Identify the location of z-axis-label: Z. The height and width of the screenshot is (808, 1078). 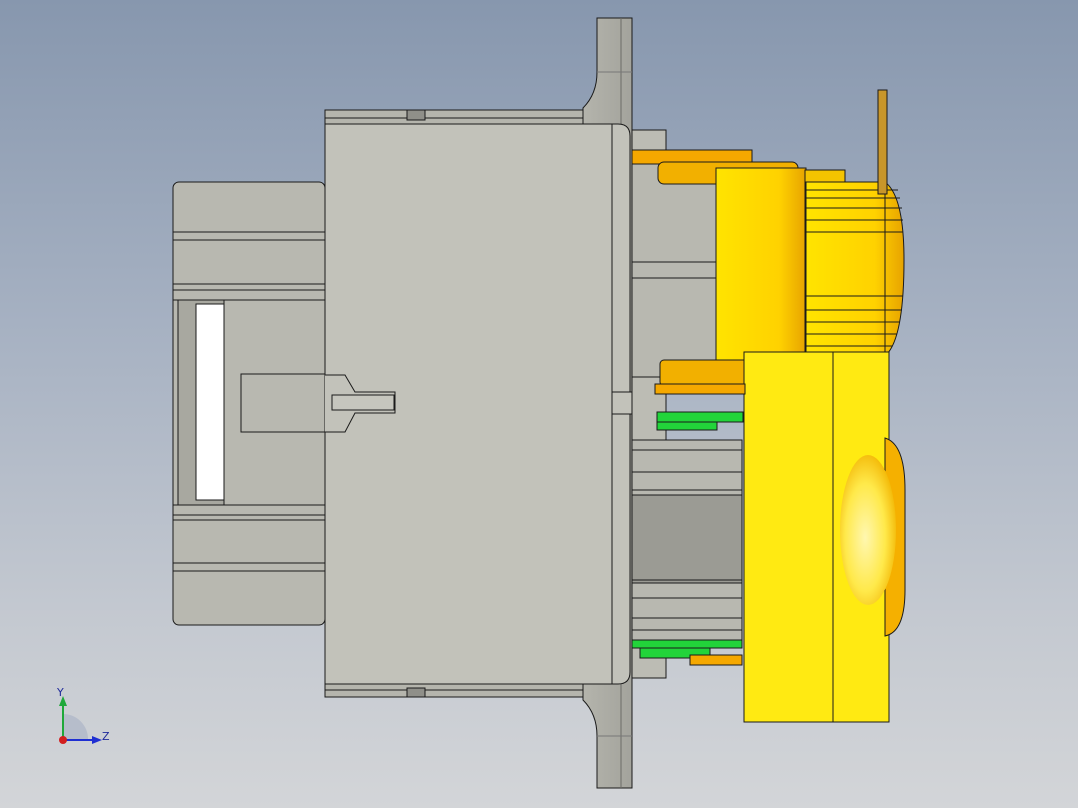
(106, 736).